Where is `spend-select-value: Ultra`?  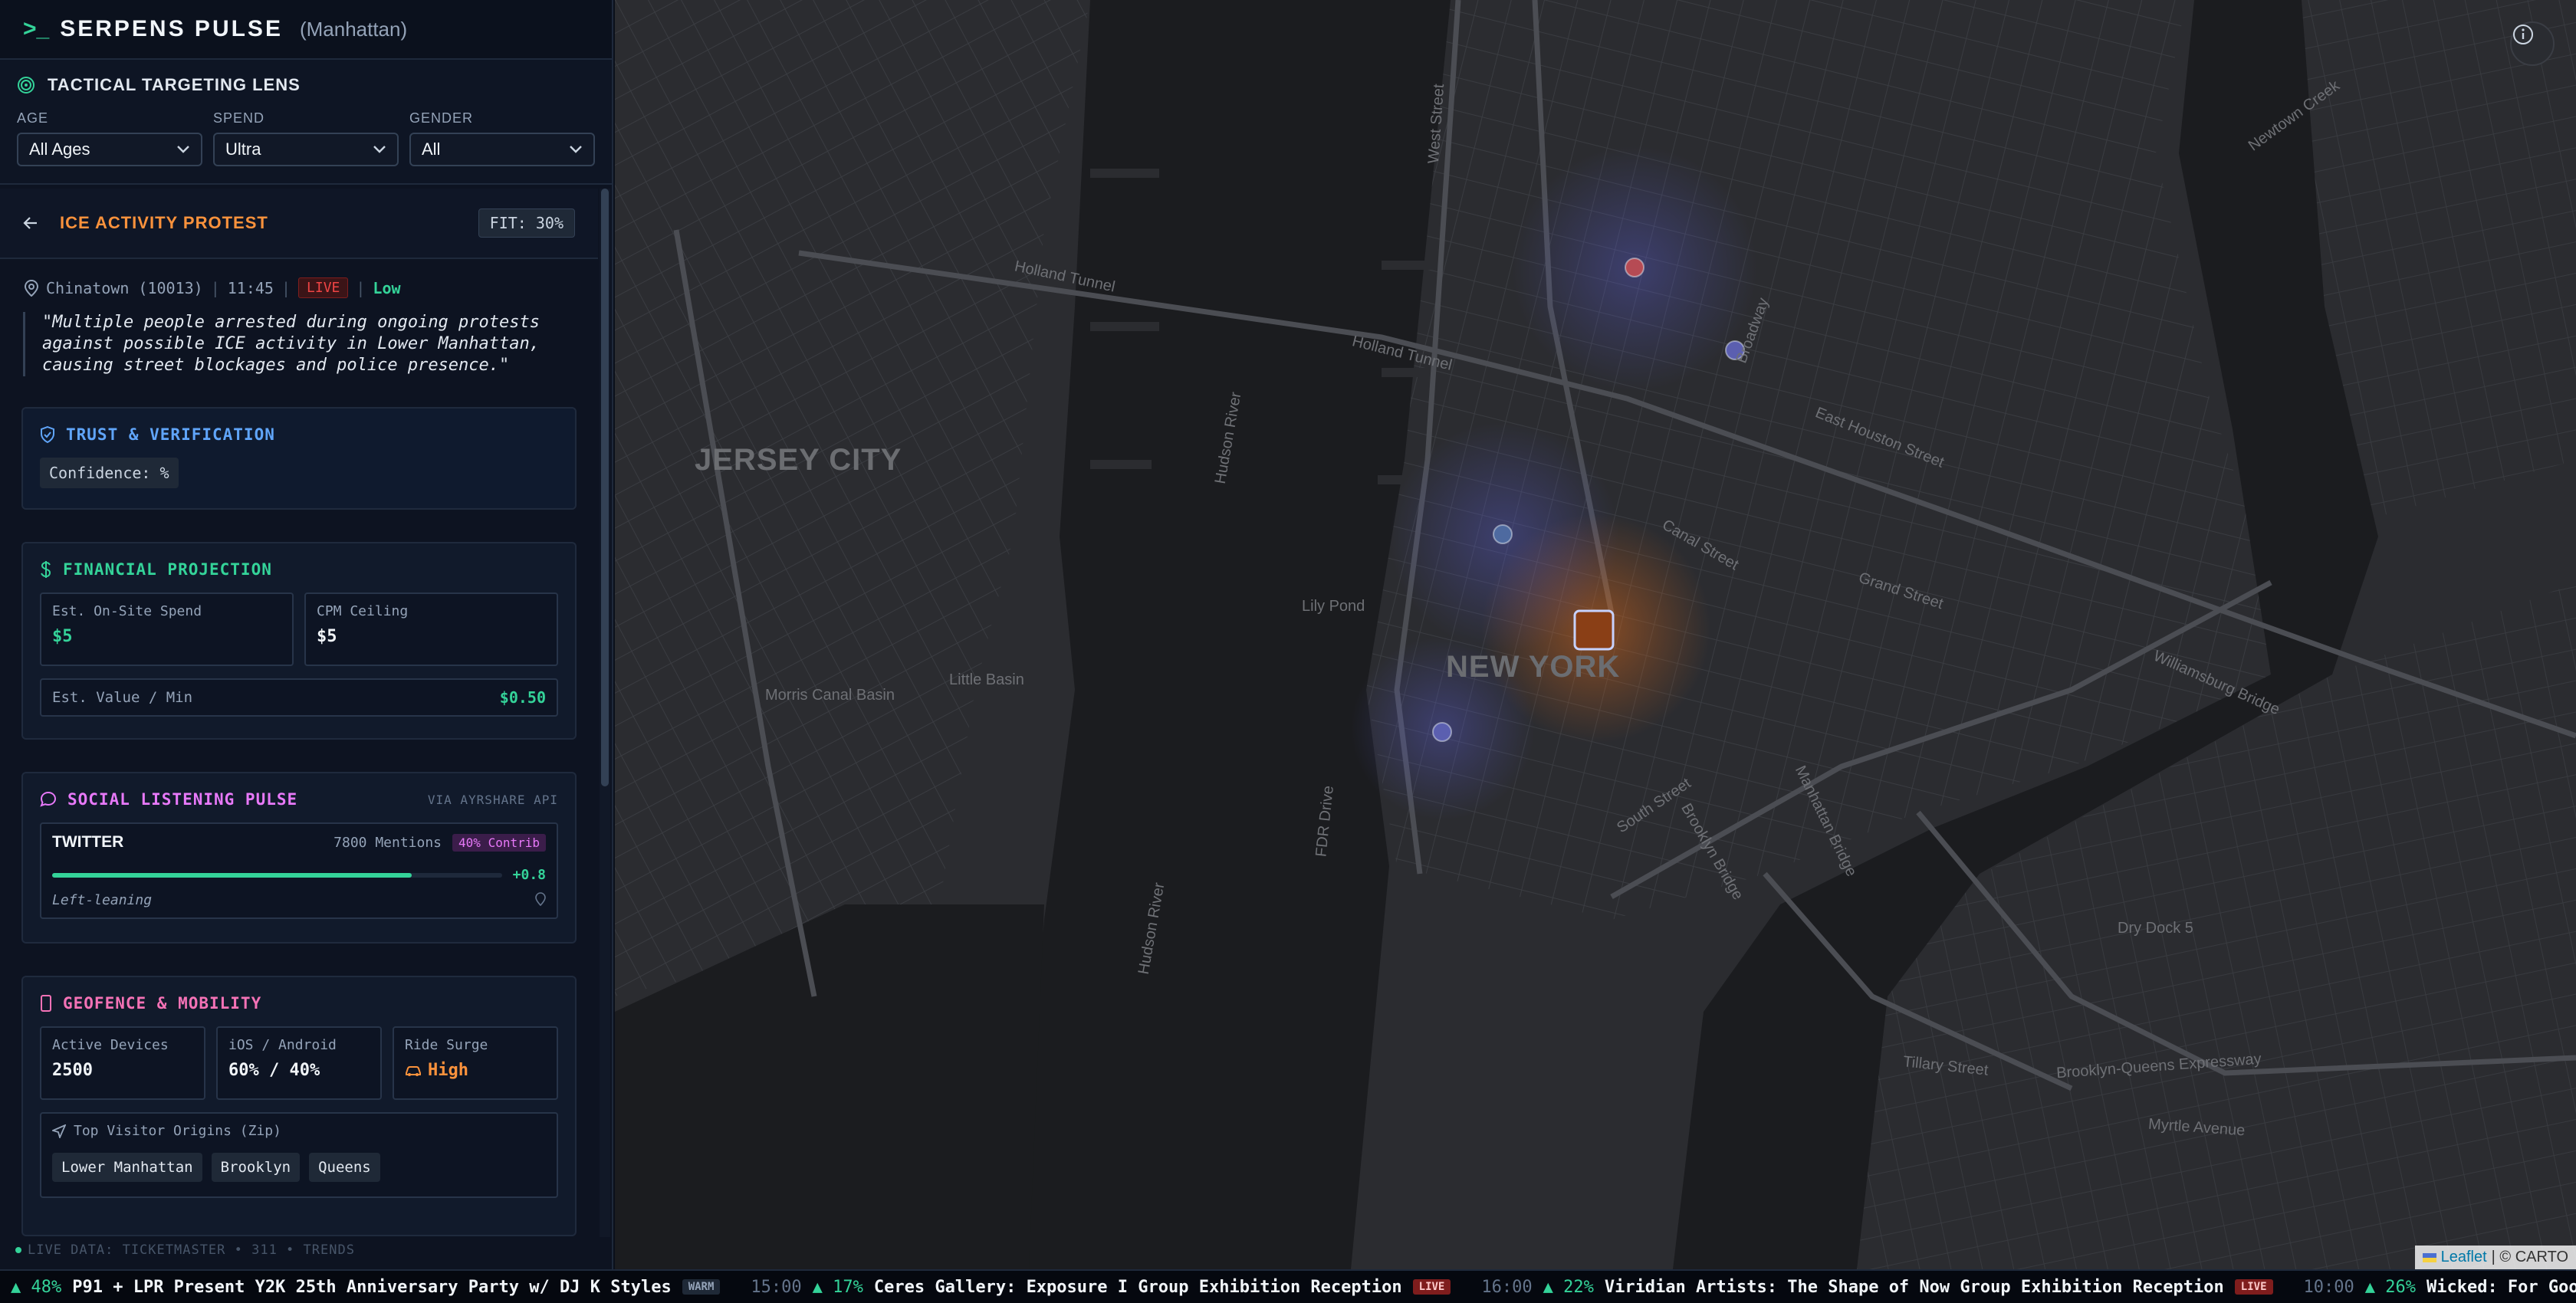
spend-select-value: Ultra is located at coordinates (243, 149).